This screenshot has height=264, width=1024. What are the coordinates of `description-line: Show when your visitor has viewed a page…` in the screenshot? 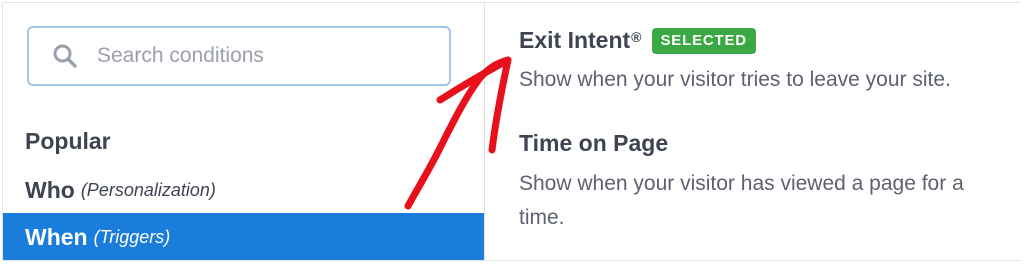 It's located at (741, 183).